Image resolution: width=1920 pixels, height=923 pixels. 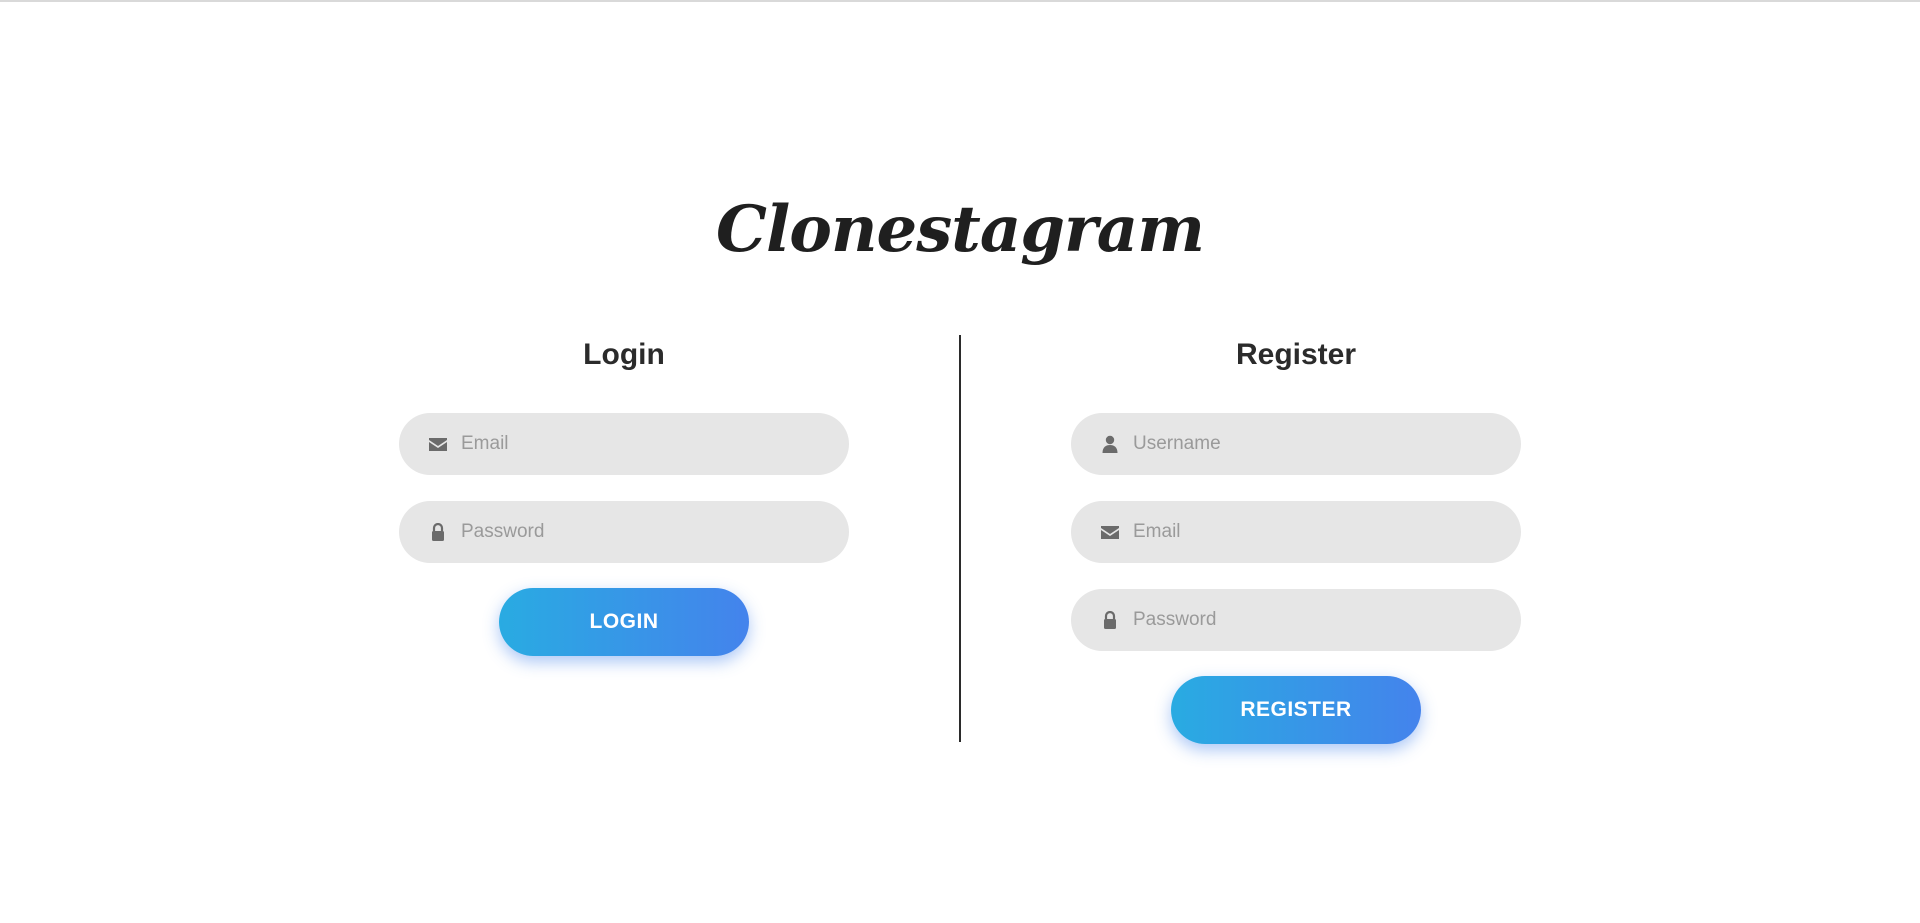 I want to click on register-button: REGISTER, so click(x=1296, y=710).